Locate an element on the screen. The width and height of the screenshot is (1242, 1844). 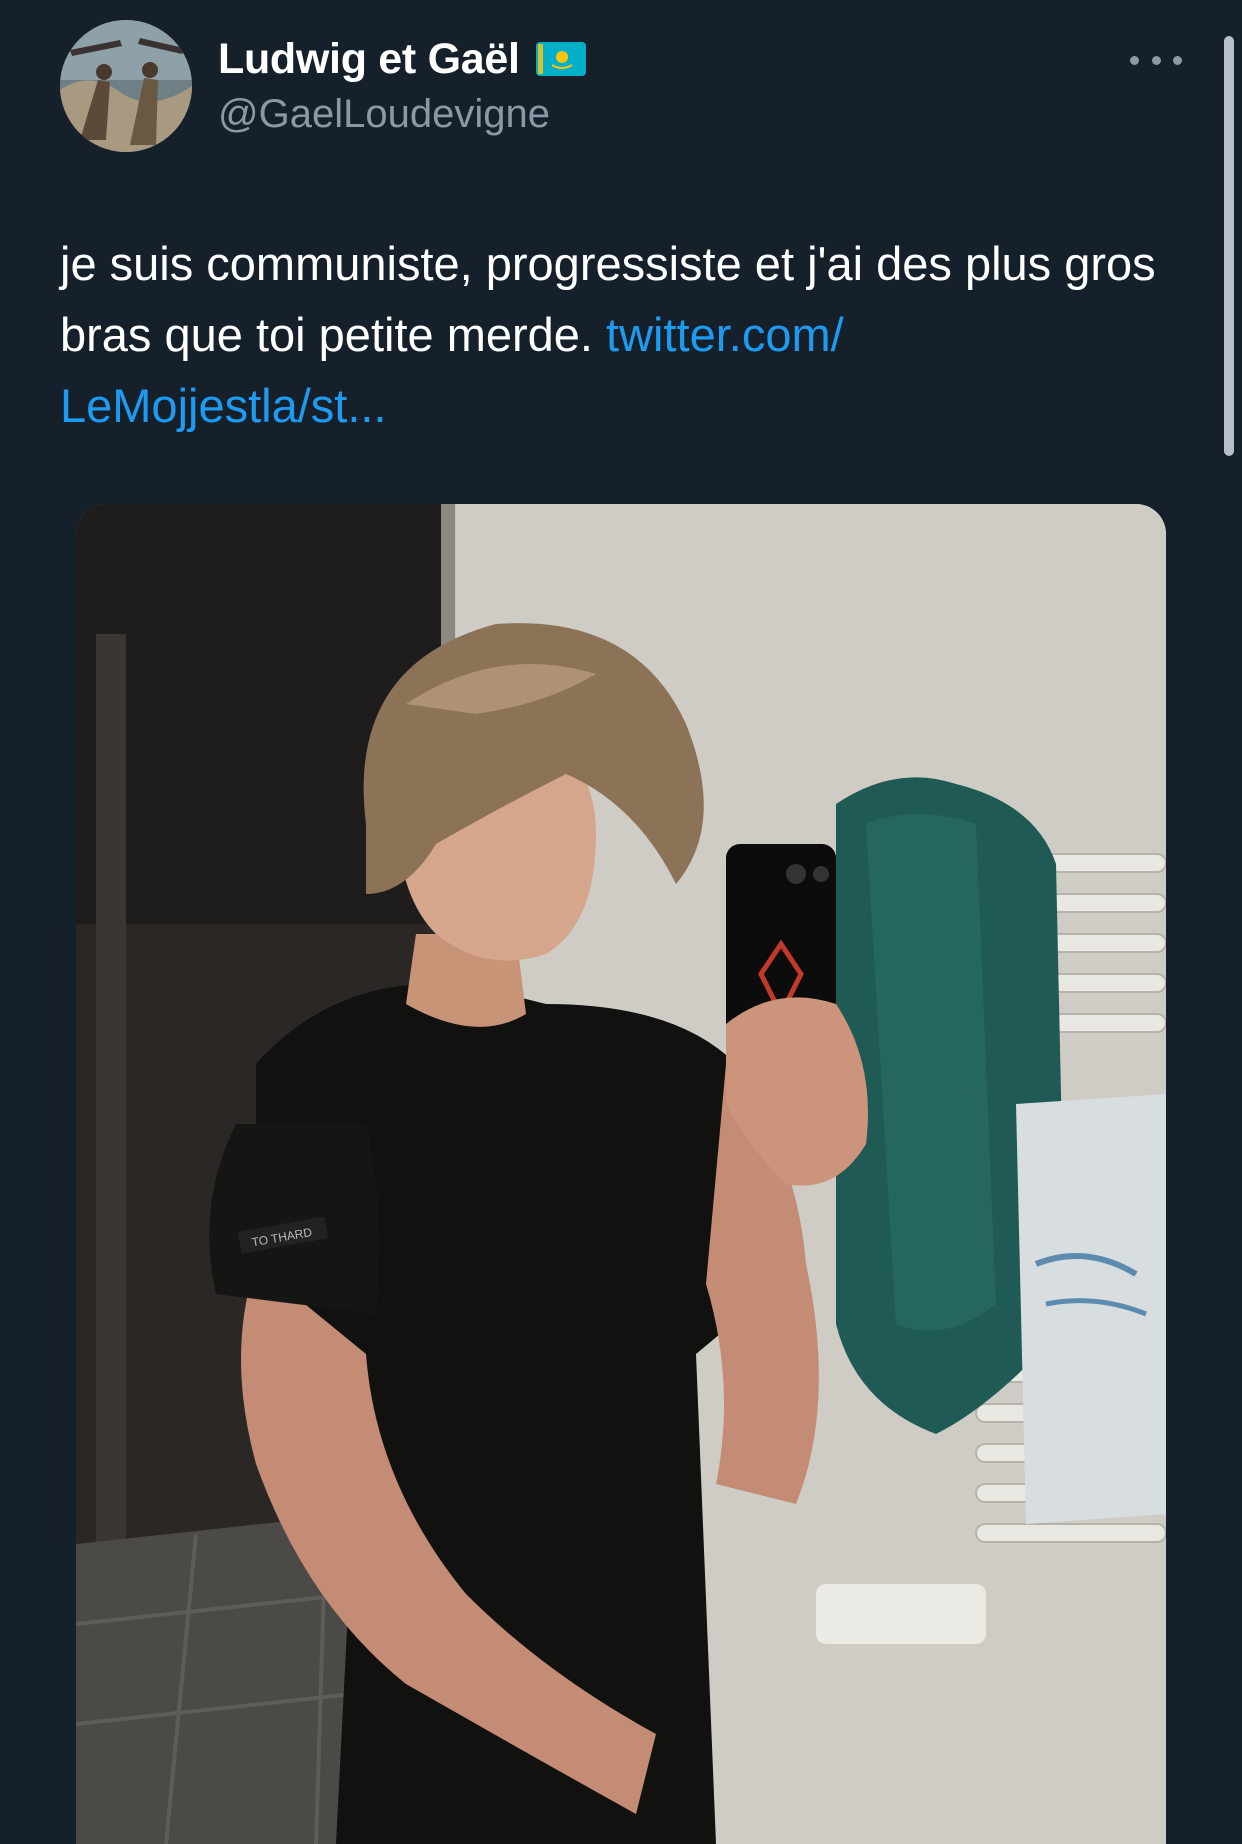
author-display-name: Ludwig et Gaël is located at coordinates (369, 59).